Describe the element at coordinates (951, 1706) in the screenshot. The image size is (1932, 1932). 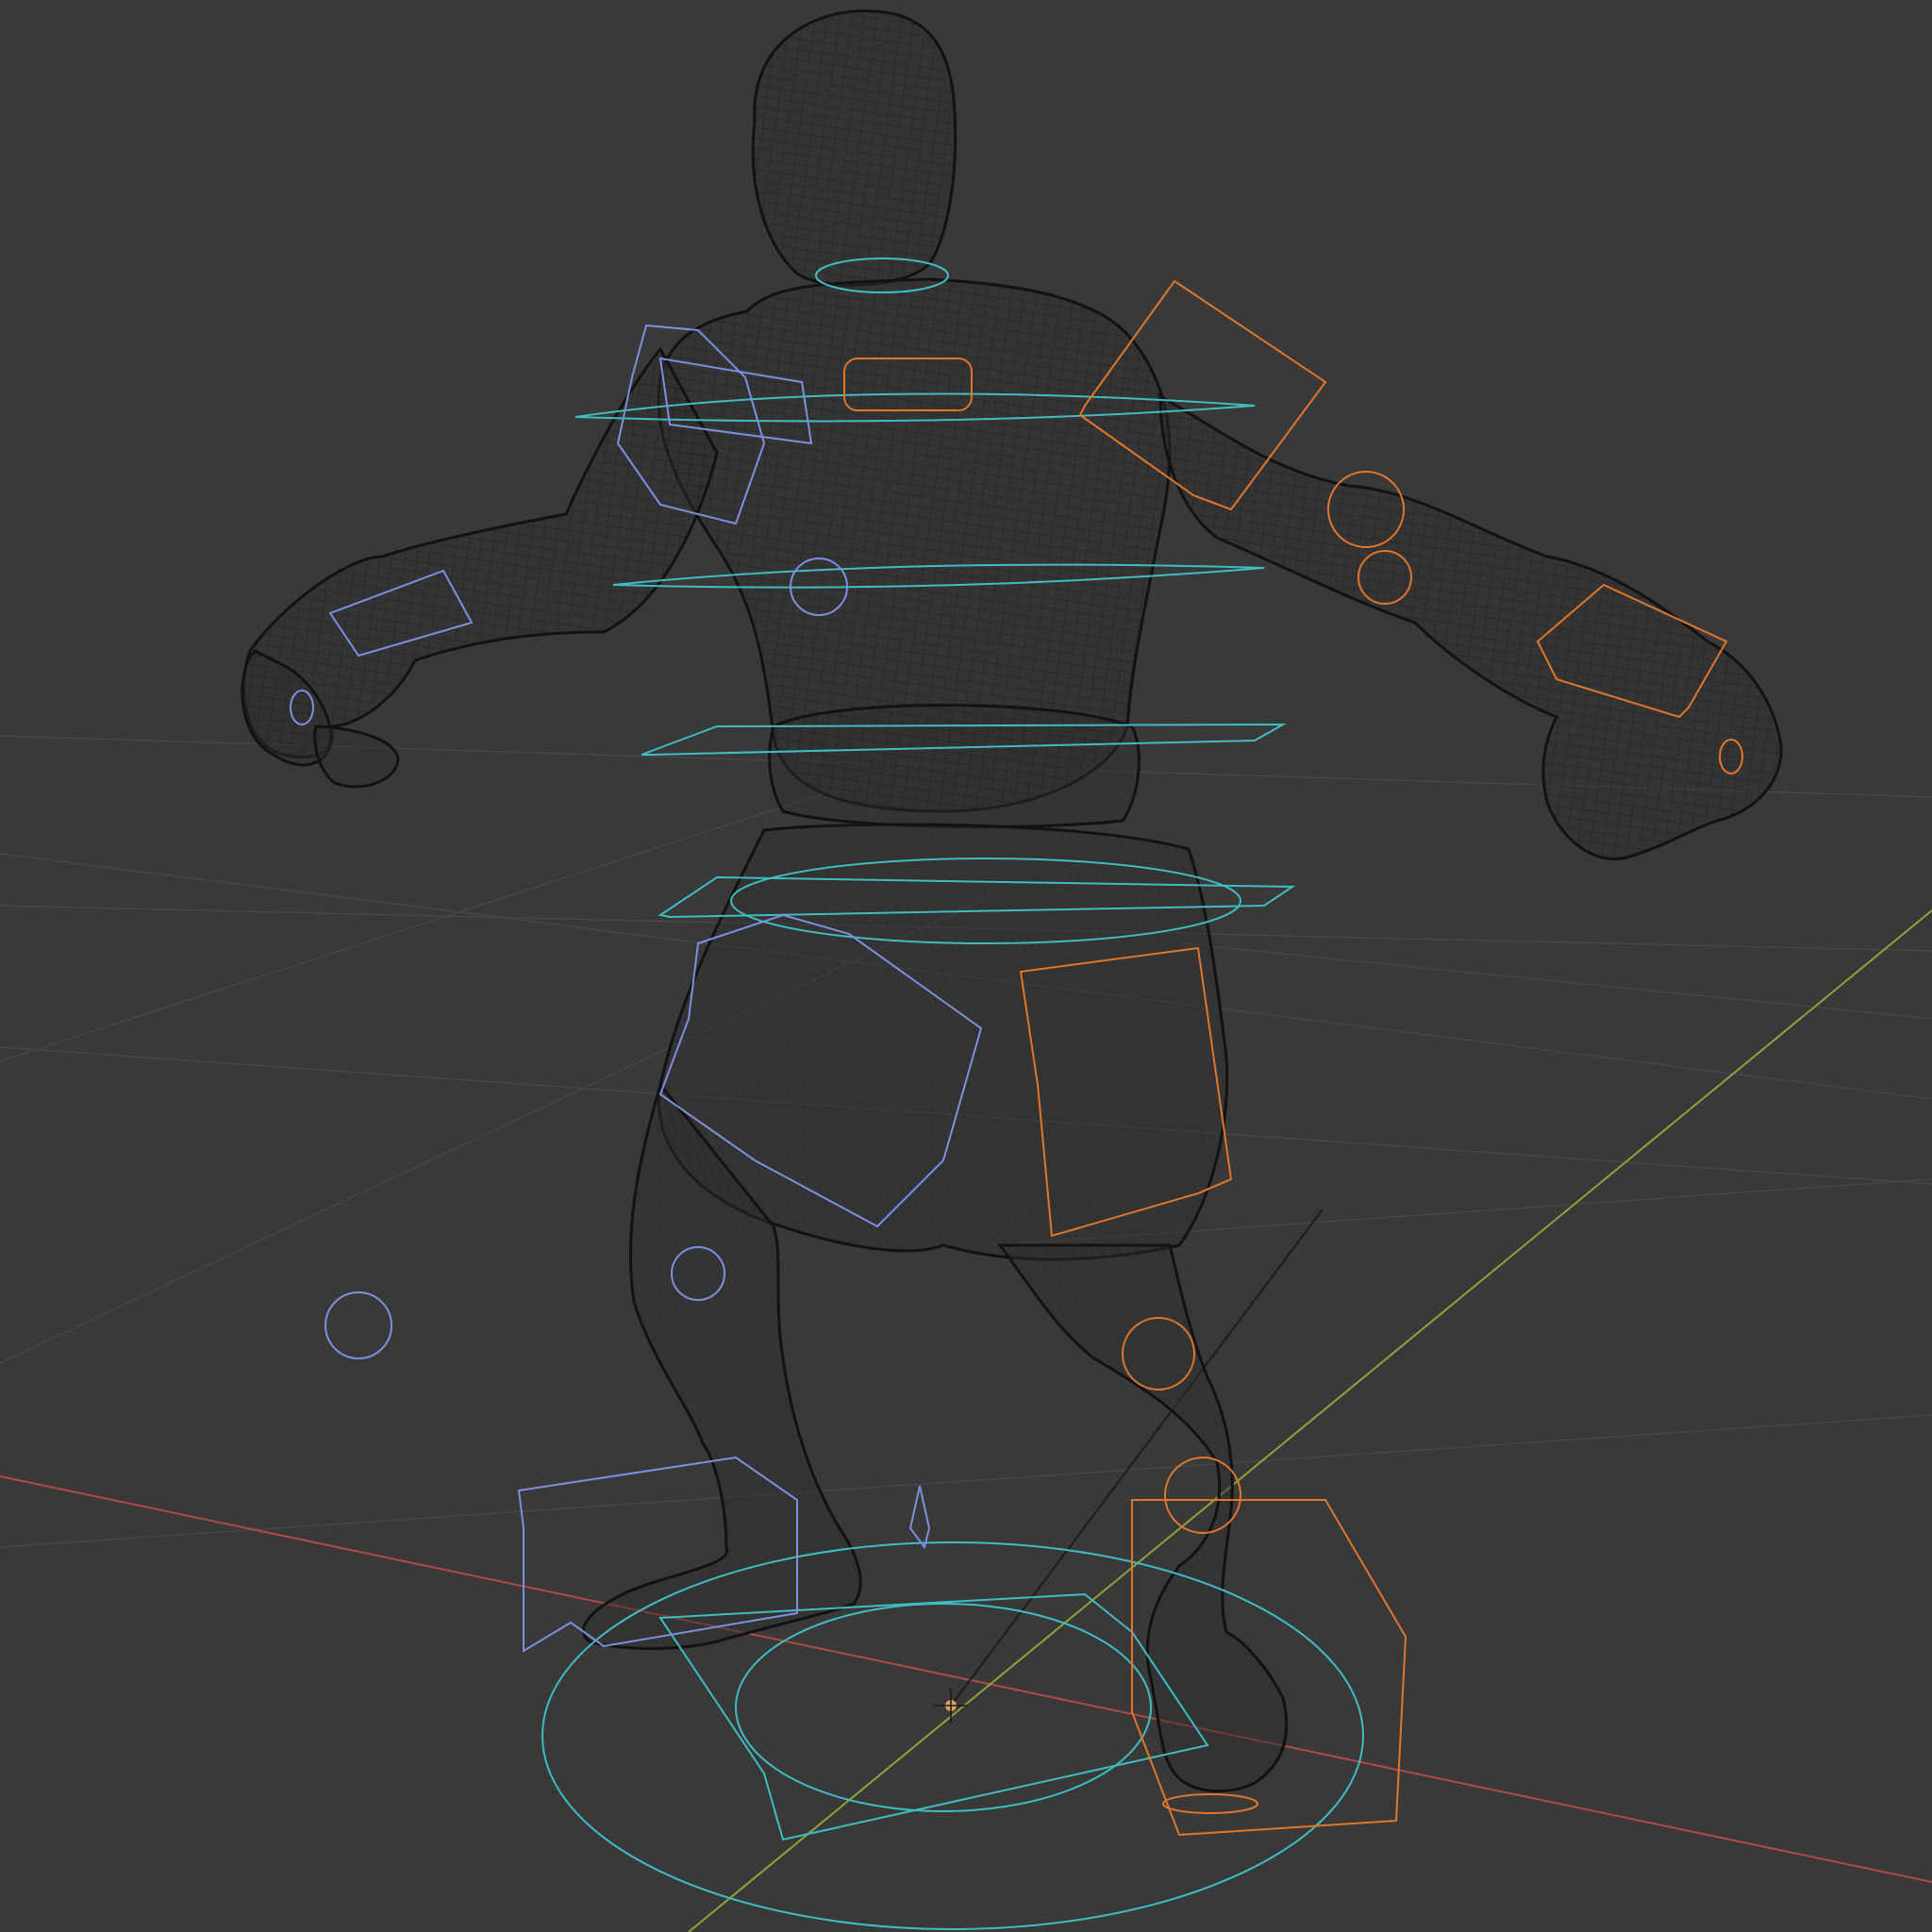
I see `object-origin-icon` at that location.